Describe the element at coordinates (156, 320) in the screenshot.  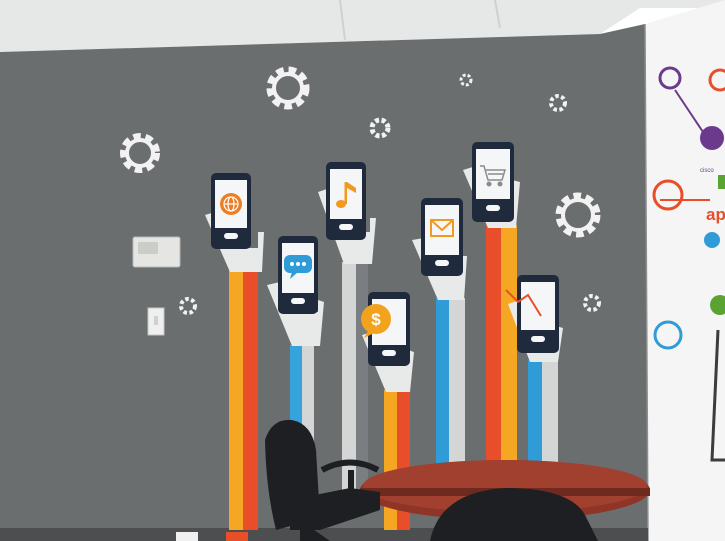
I see `switch-toggle` at that location.